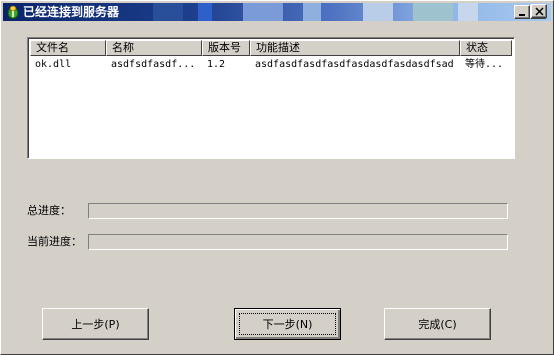  I want to click on total-progress-bar, so click(298, 211).